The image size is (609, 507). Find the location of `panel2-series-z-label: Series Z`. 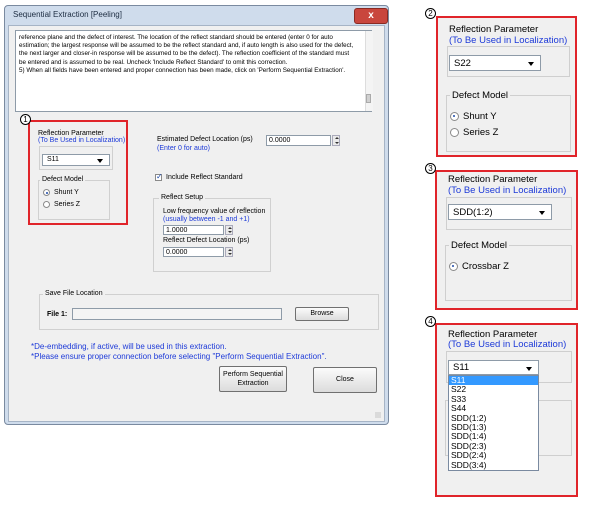

panel2-series-z-label: Series Z is located at coordinates (481, 132).